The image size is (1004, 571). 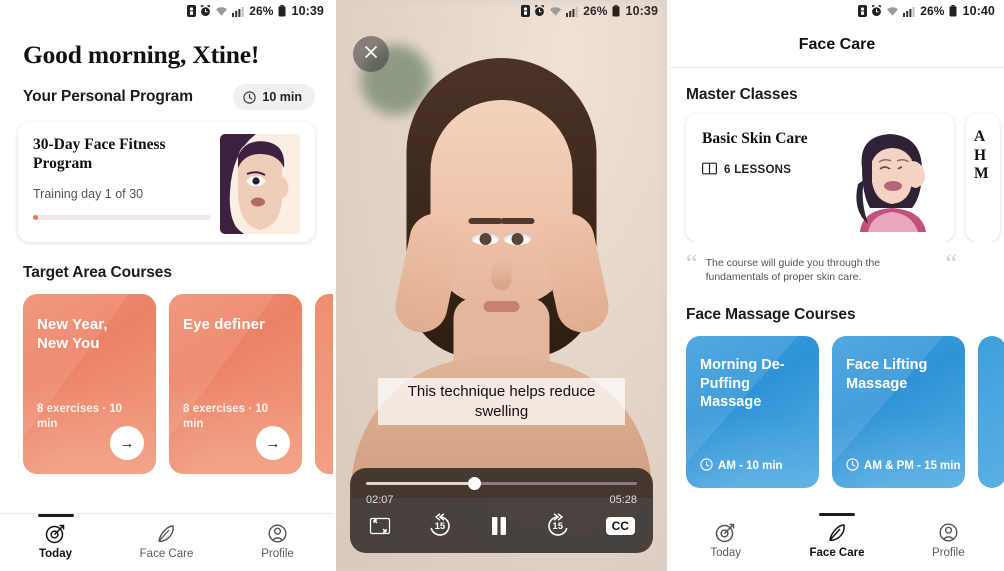 I want to click on master-class-card-basic-skin-care: Basic Skin Care 6 LESSONS, so click(x=820, y=178).